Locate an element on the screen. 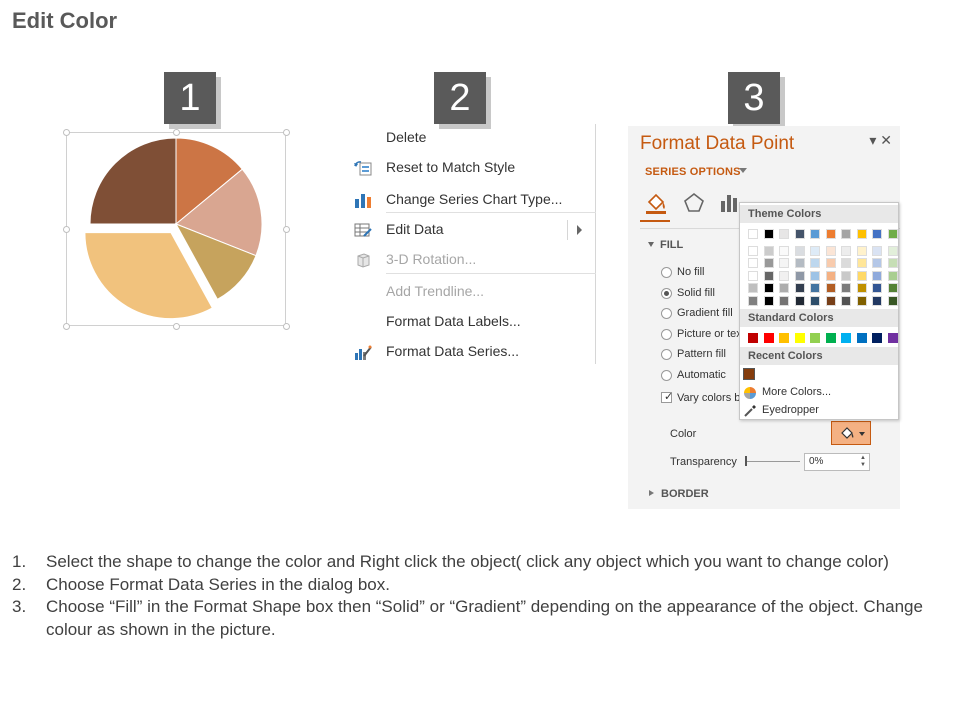 The image size is (960, 720). vary-colors-checkbox: ✓ is located at coordinates (667, 397).